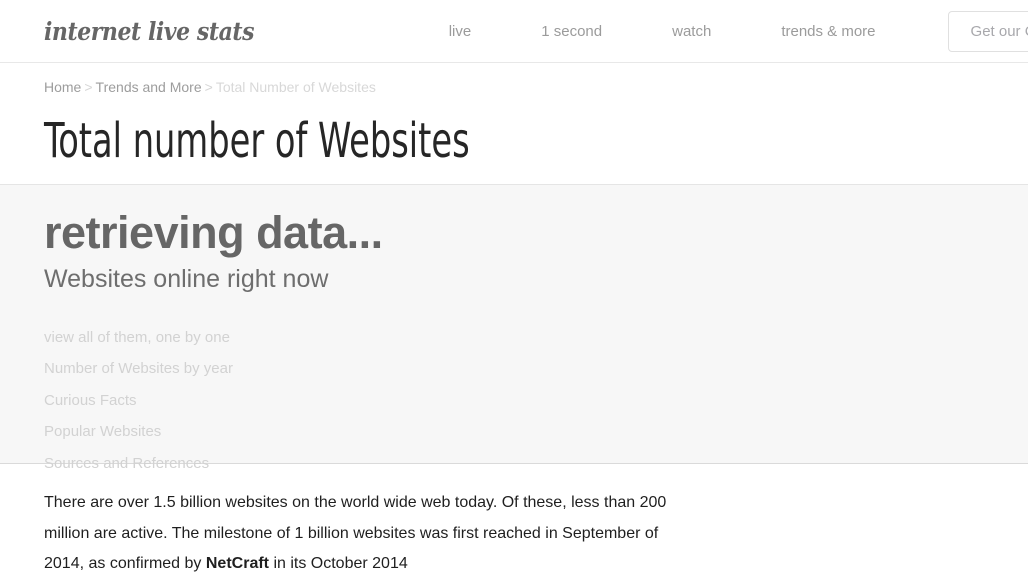 This screenshot has width=1028, height=578. Describe the element at coordinates (62, 87) in the screenshot. I see `breadcrumb-link-home: Home` at that location.